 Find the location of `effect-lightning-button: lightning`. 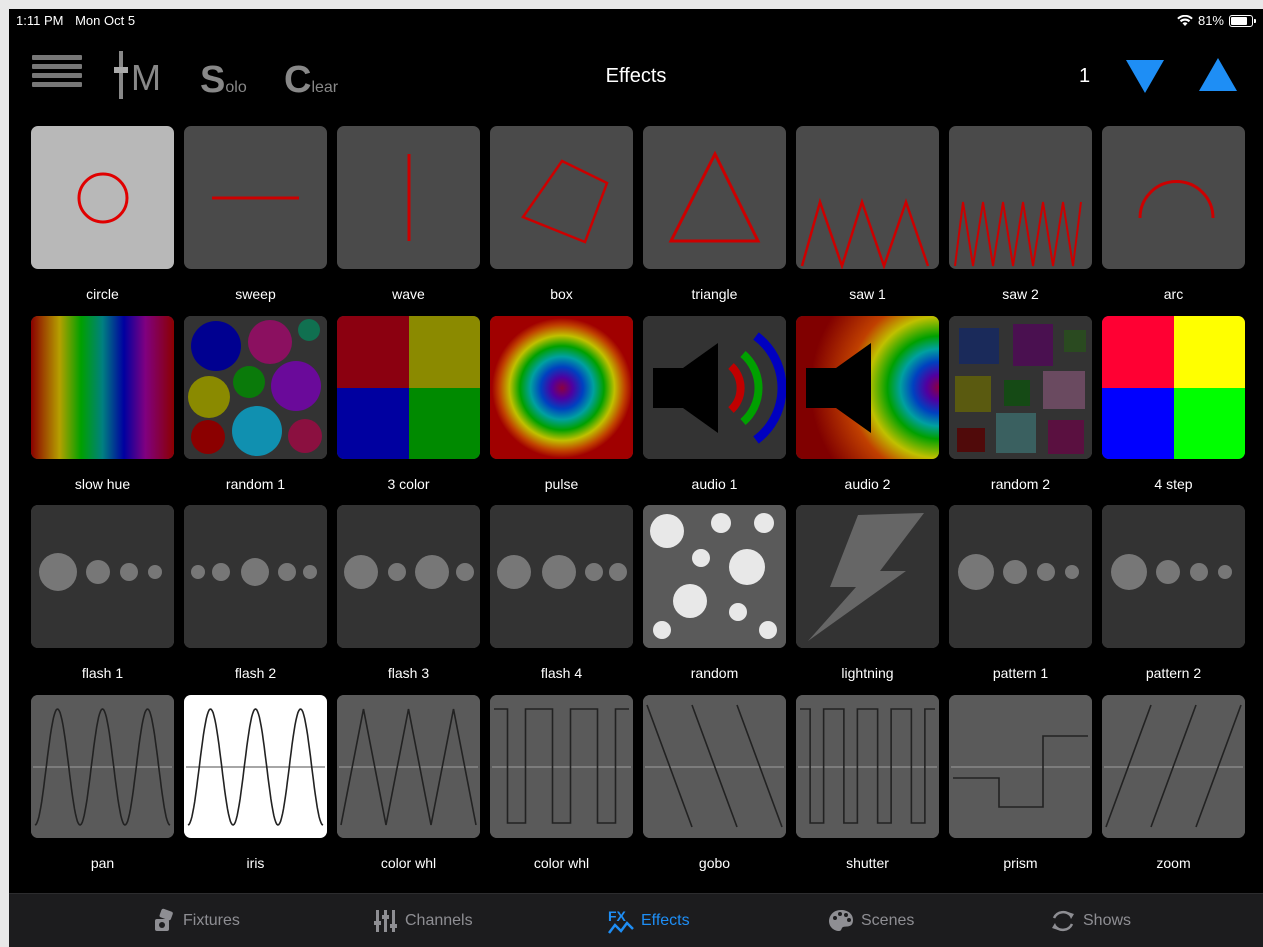

effect-lightning-button: lightning is located at coordinates (867, 593).